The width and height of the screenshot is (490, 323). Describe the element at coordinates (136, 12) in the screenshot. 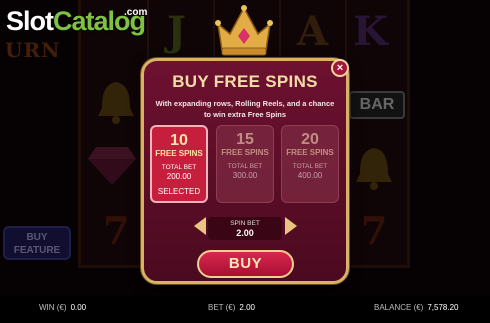

I see `slotcatalog-logo-domain: .com` at that location.